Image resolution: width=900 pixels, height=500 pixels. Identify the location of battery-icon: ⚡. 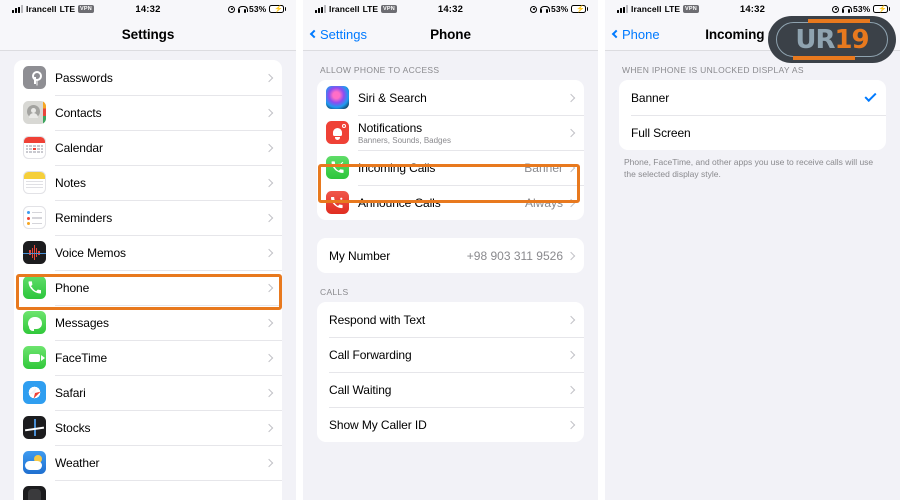
(881, 9).